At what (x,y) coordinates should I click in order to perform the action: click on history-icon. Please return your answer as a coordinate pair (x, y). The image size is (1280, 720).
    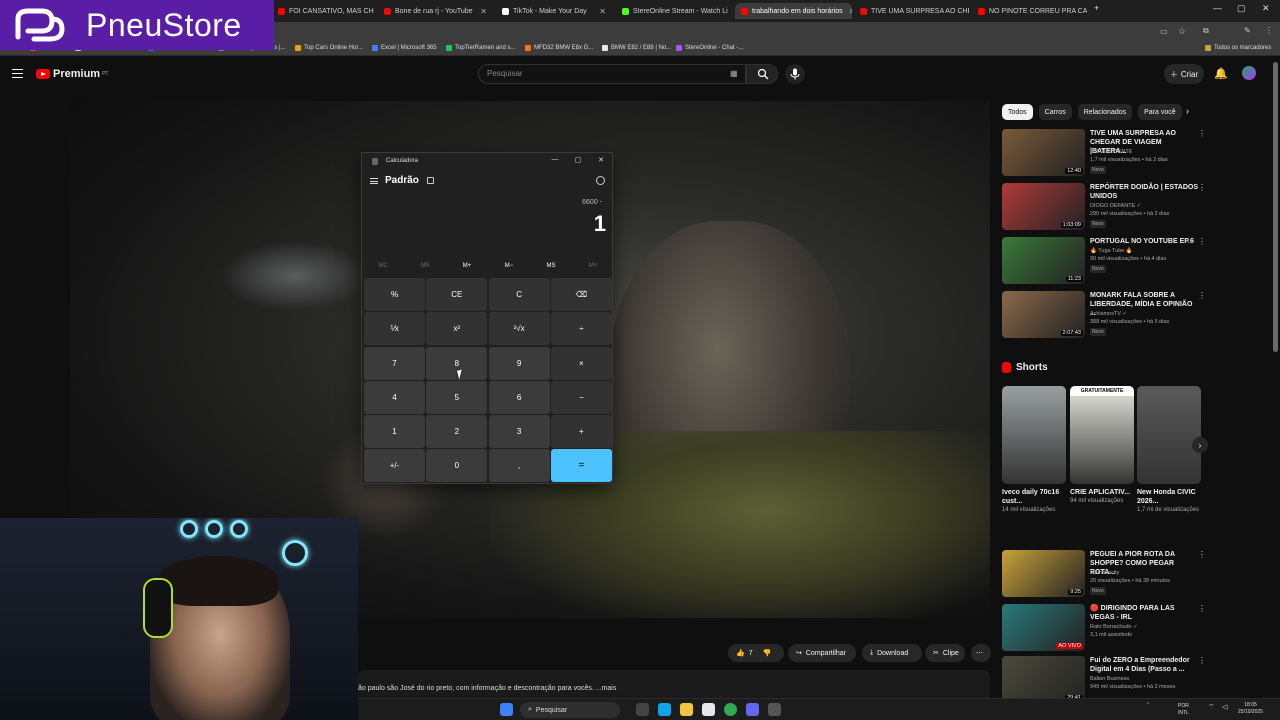
    Looking at the image, I should click on (600, 180).